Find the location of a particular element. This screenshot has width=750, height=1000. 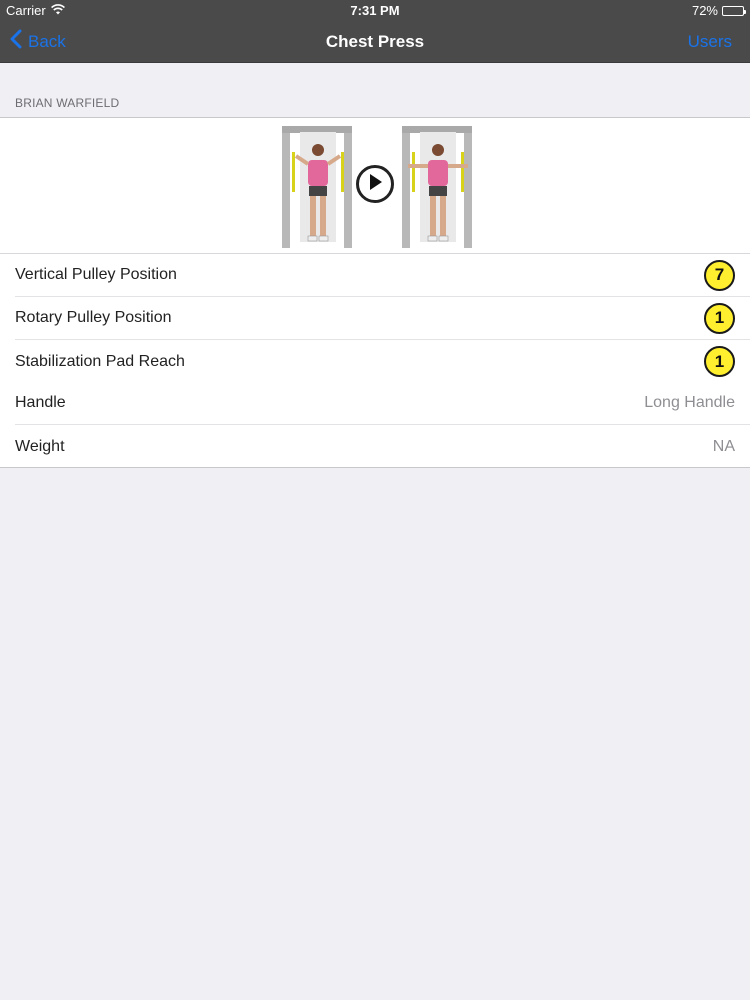

setting-label: Stabilization Pad Reach is located at coordinates (100, 361).